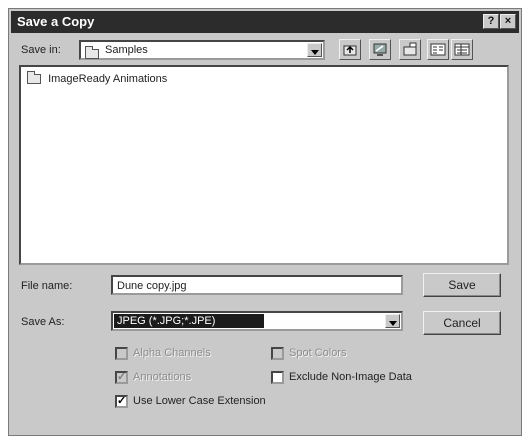 This screenshot has height=437, width=528. What do you see at coordinates (277, 353) in the screenshot?
I see `spot-colors-checkbox` at bounding box center [277, 353].